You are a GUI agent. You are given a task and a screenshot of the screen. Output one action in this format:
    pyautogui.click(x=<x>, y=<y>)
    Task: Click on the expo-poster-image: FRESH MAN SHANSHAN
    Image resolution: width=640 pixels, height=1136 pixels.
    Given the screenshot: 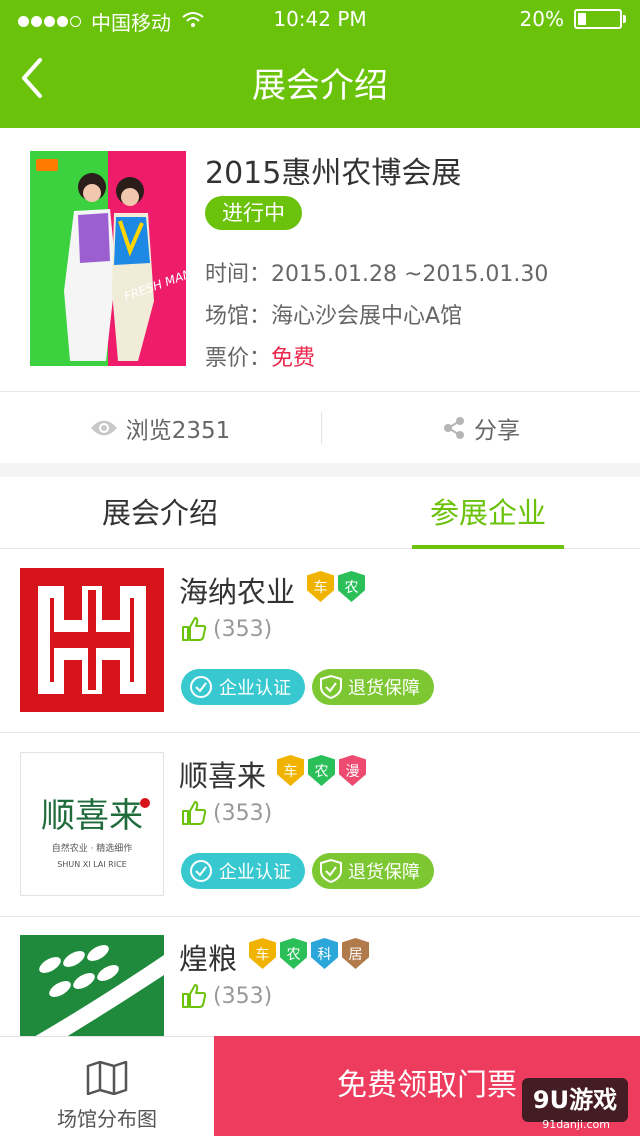 What is the action you would take?
    pyautogui.click(x=108, y=258)
    